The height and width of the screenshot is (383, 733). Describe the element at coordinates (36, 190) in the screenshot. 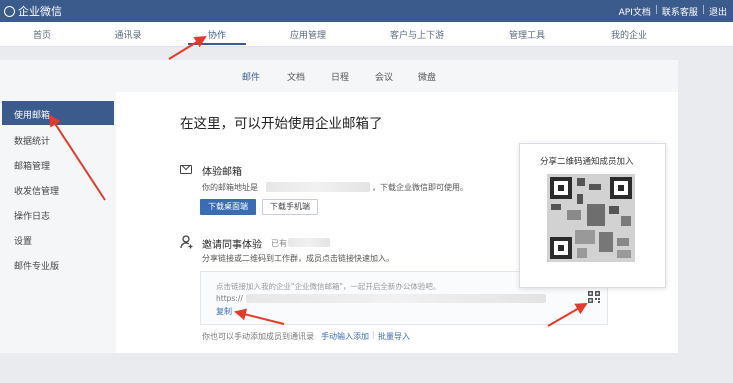

I see `sidebar-item-send-receive: 收发信管理` at that location.